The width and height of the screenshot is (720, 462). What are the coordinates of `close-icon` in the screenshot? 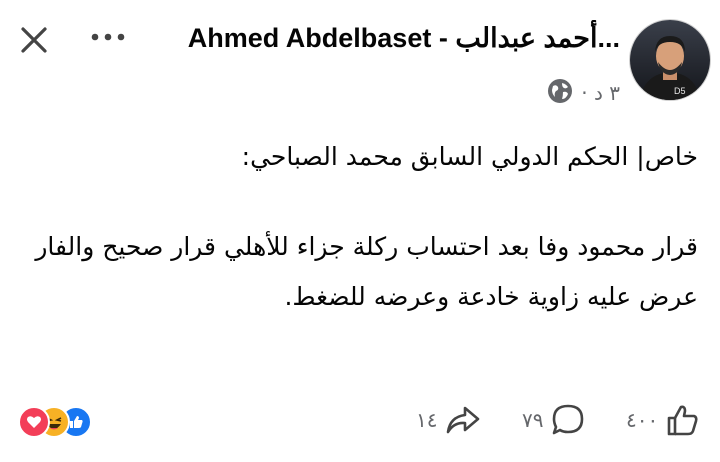 It's located at (34, 40).